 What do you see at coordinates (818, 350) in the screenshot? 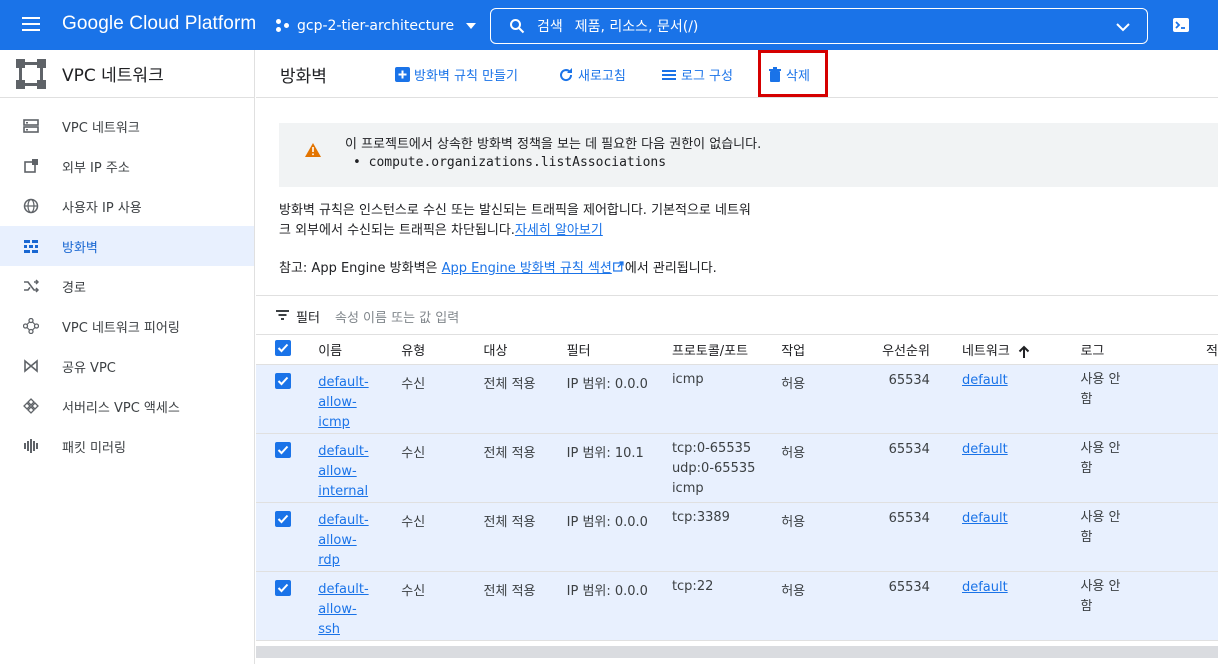
I see `col-action: 작업` at bounding box center [818, 350].